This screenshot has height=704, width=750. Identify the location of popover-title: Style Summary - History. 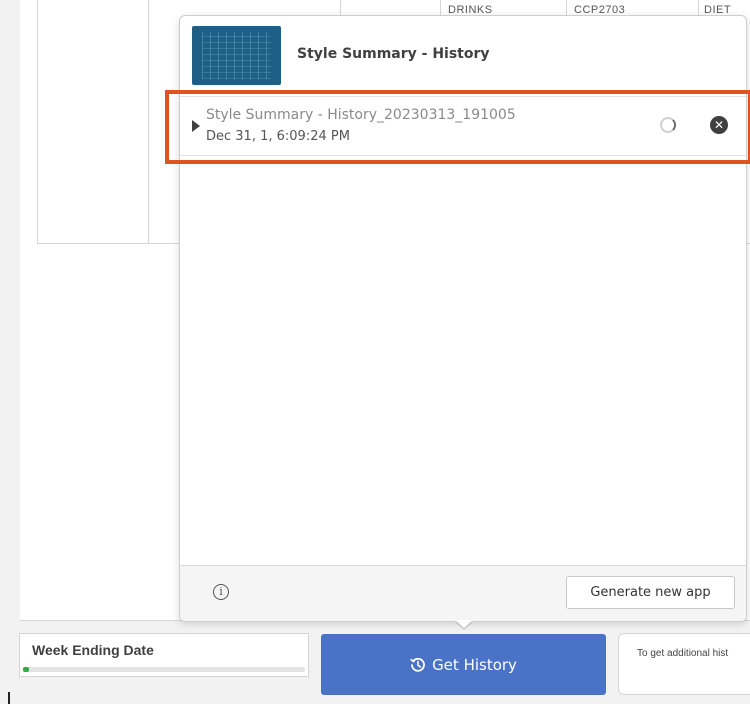
(393, 54).